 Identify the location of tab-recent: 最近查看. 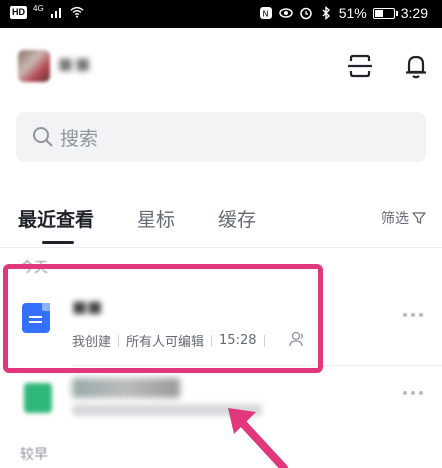
(56, 218).